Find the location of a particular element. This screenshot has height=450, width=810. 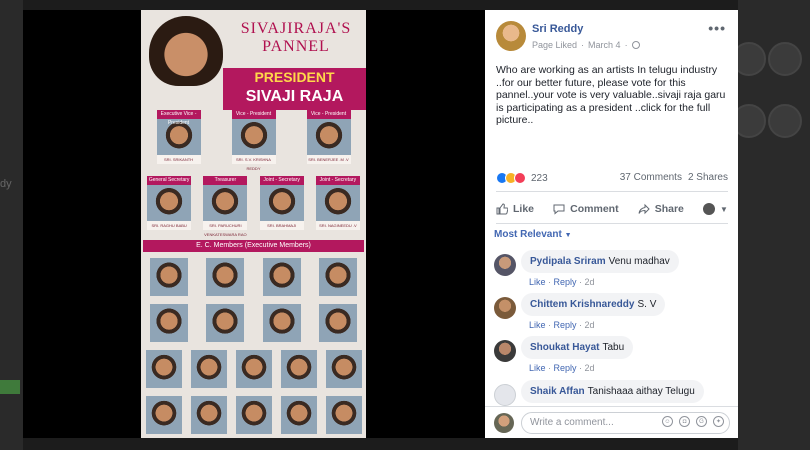

emoji-icon: ☺ is located at coordinates (667, 421).